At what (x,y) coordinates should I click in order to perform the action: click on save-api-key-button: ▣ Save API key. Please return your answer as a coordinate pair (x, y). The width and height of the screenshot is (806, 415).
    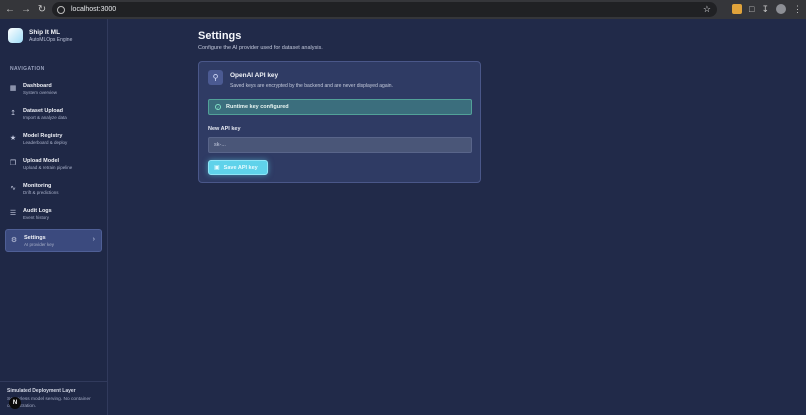
    Looking at the image, I should click on (238, 167).